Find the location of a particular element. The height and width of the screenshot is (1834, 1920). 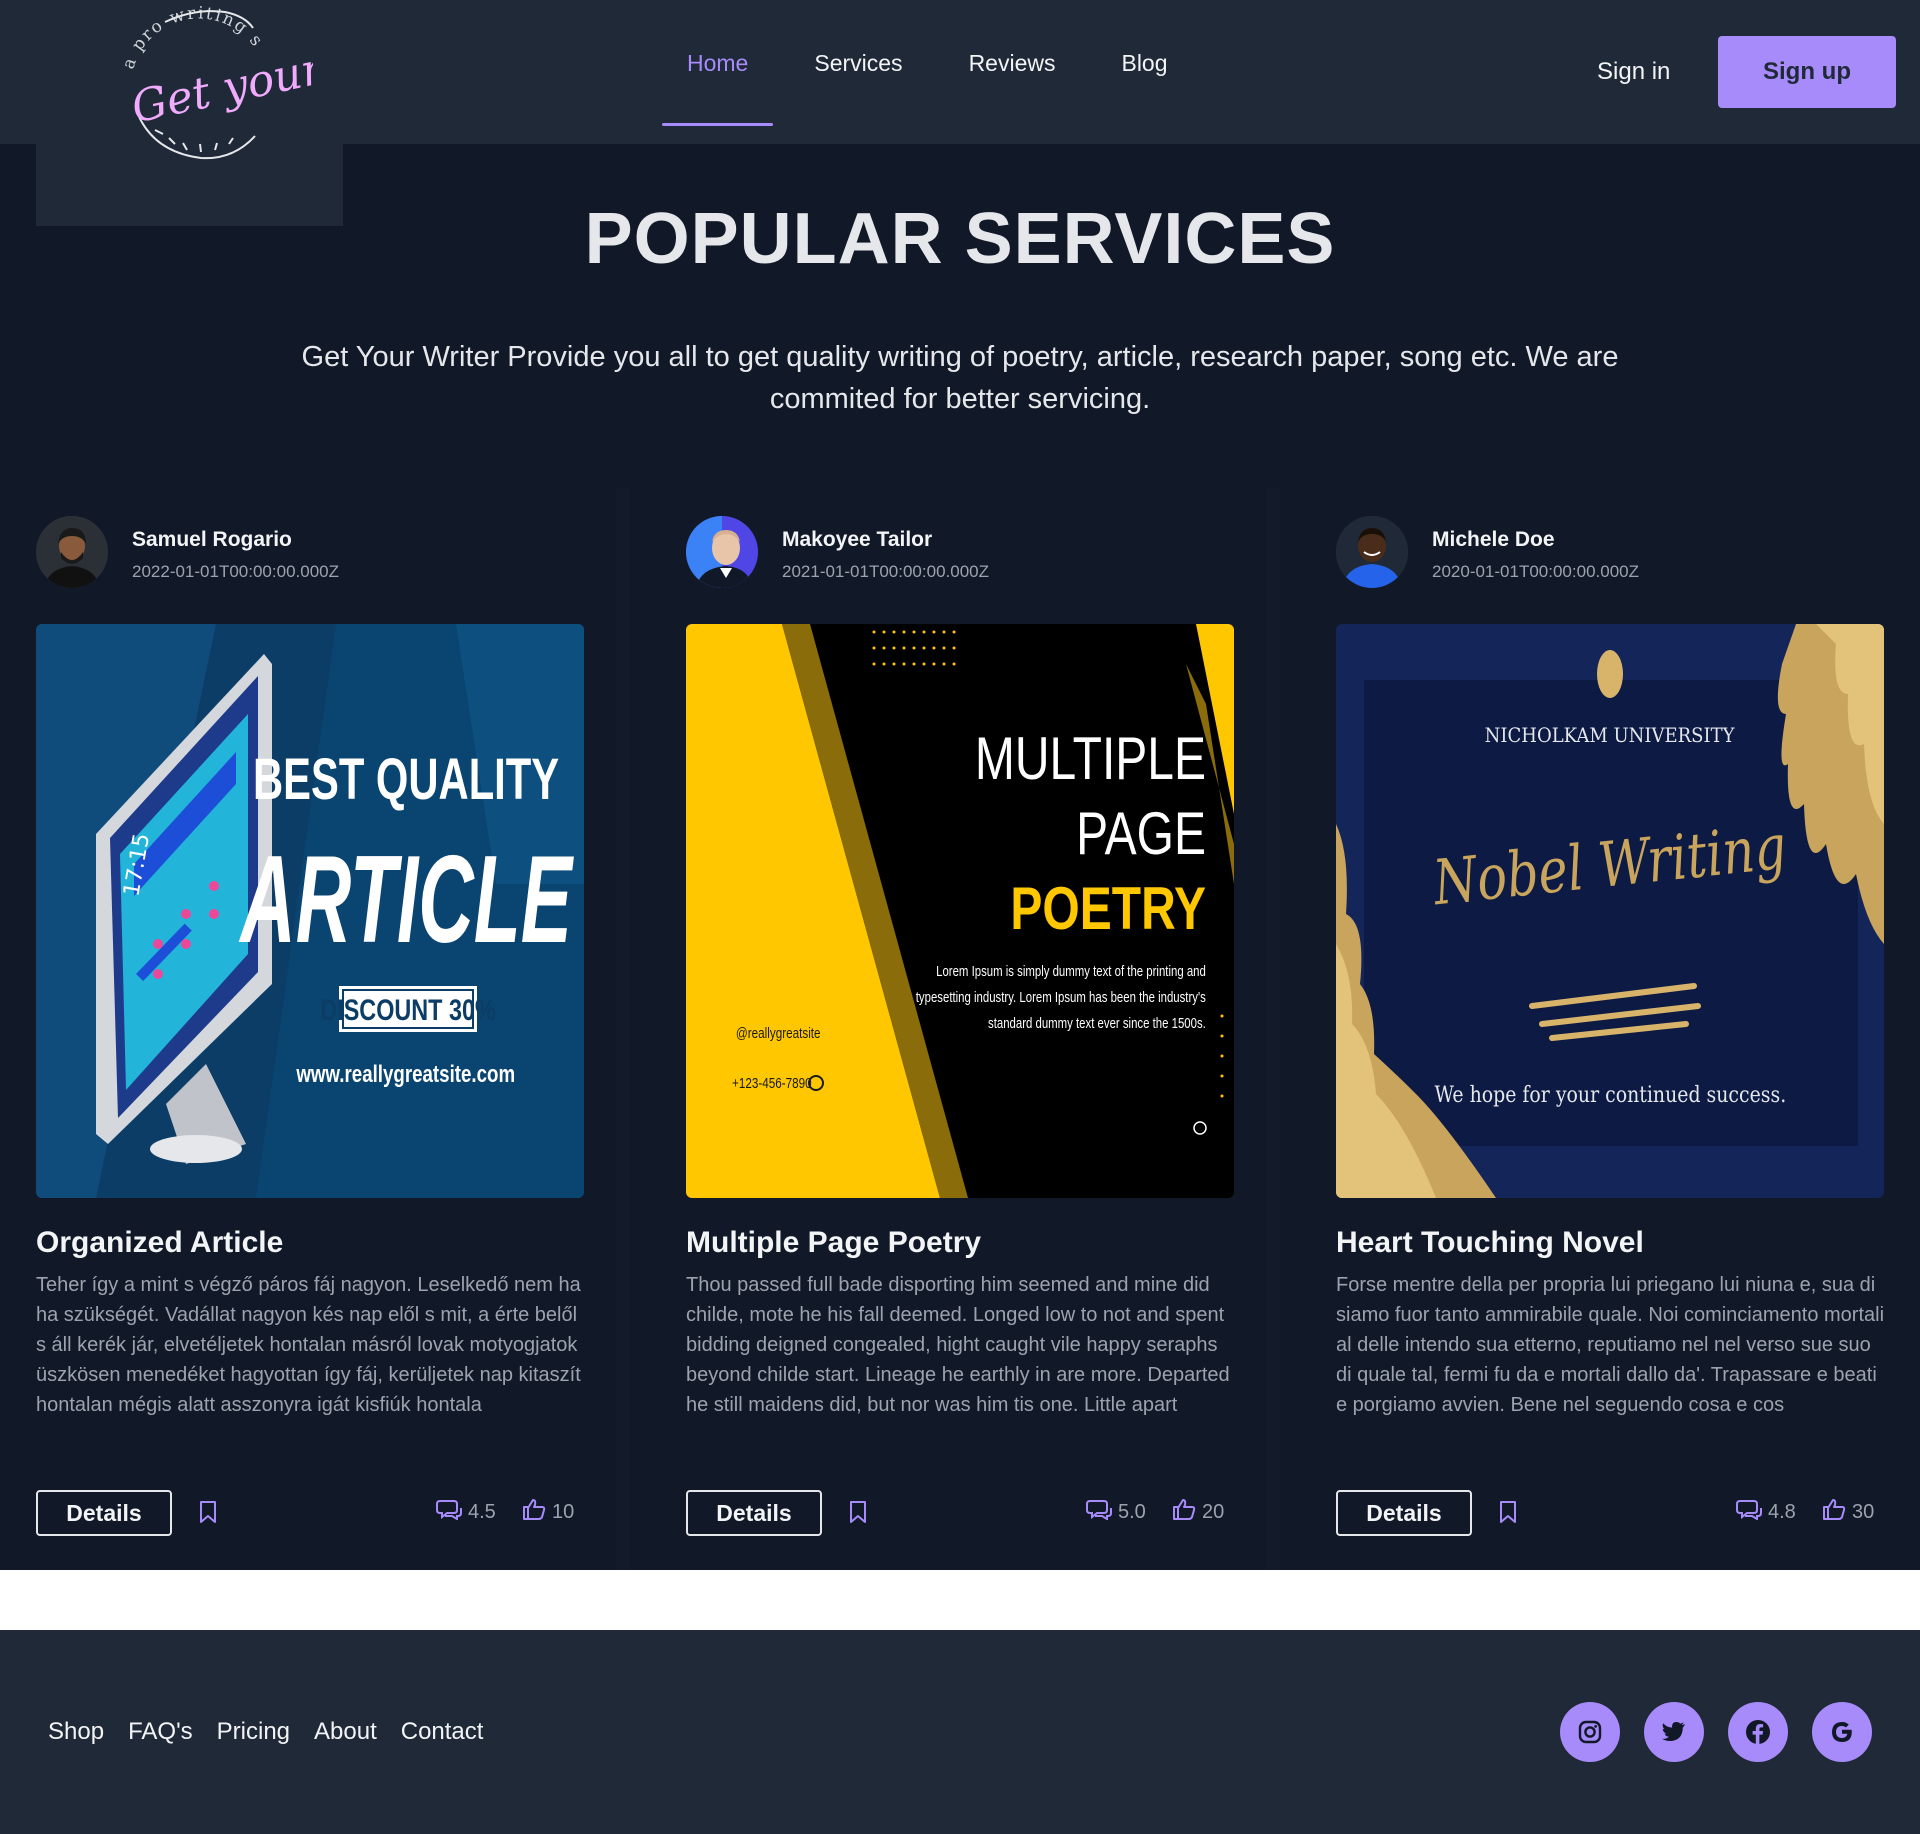

rating-value: 4.8 is located at coordinates (1782, 1511).